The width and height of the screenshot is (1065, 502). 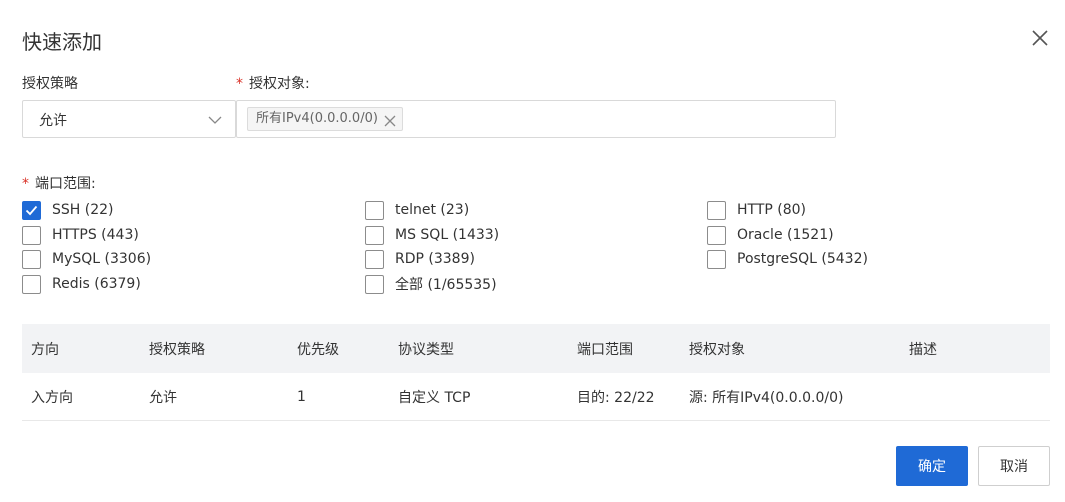 I want to click on table-cell: 允许, so click(x=163, y=397).